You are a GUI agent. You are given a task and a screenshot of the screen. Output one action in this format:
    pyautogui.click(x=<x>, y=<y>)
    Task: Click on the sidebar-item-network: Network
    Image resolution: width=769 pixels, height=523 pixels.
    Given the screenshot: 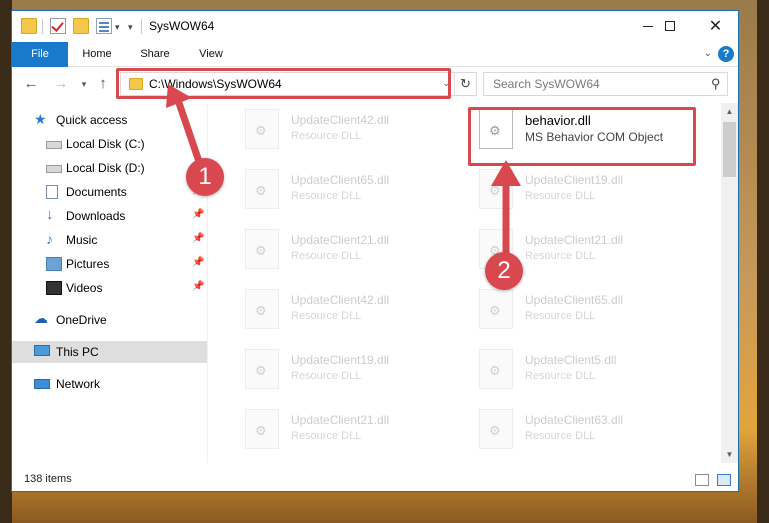 What is the action you would take?
    pyautogui.click(x=109, y=384)
    